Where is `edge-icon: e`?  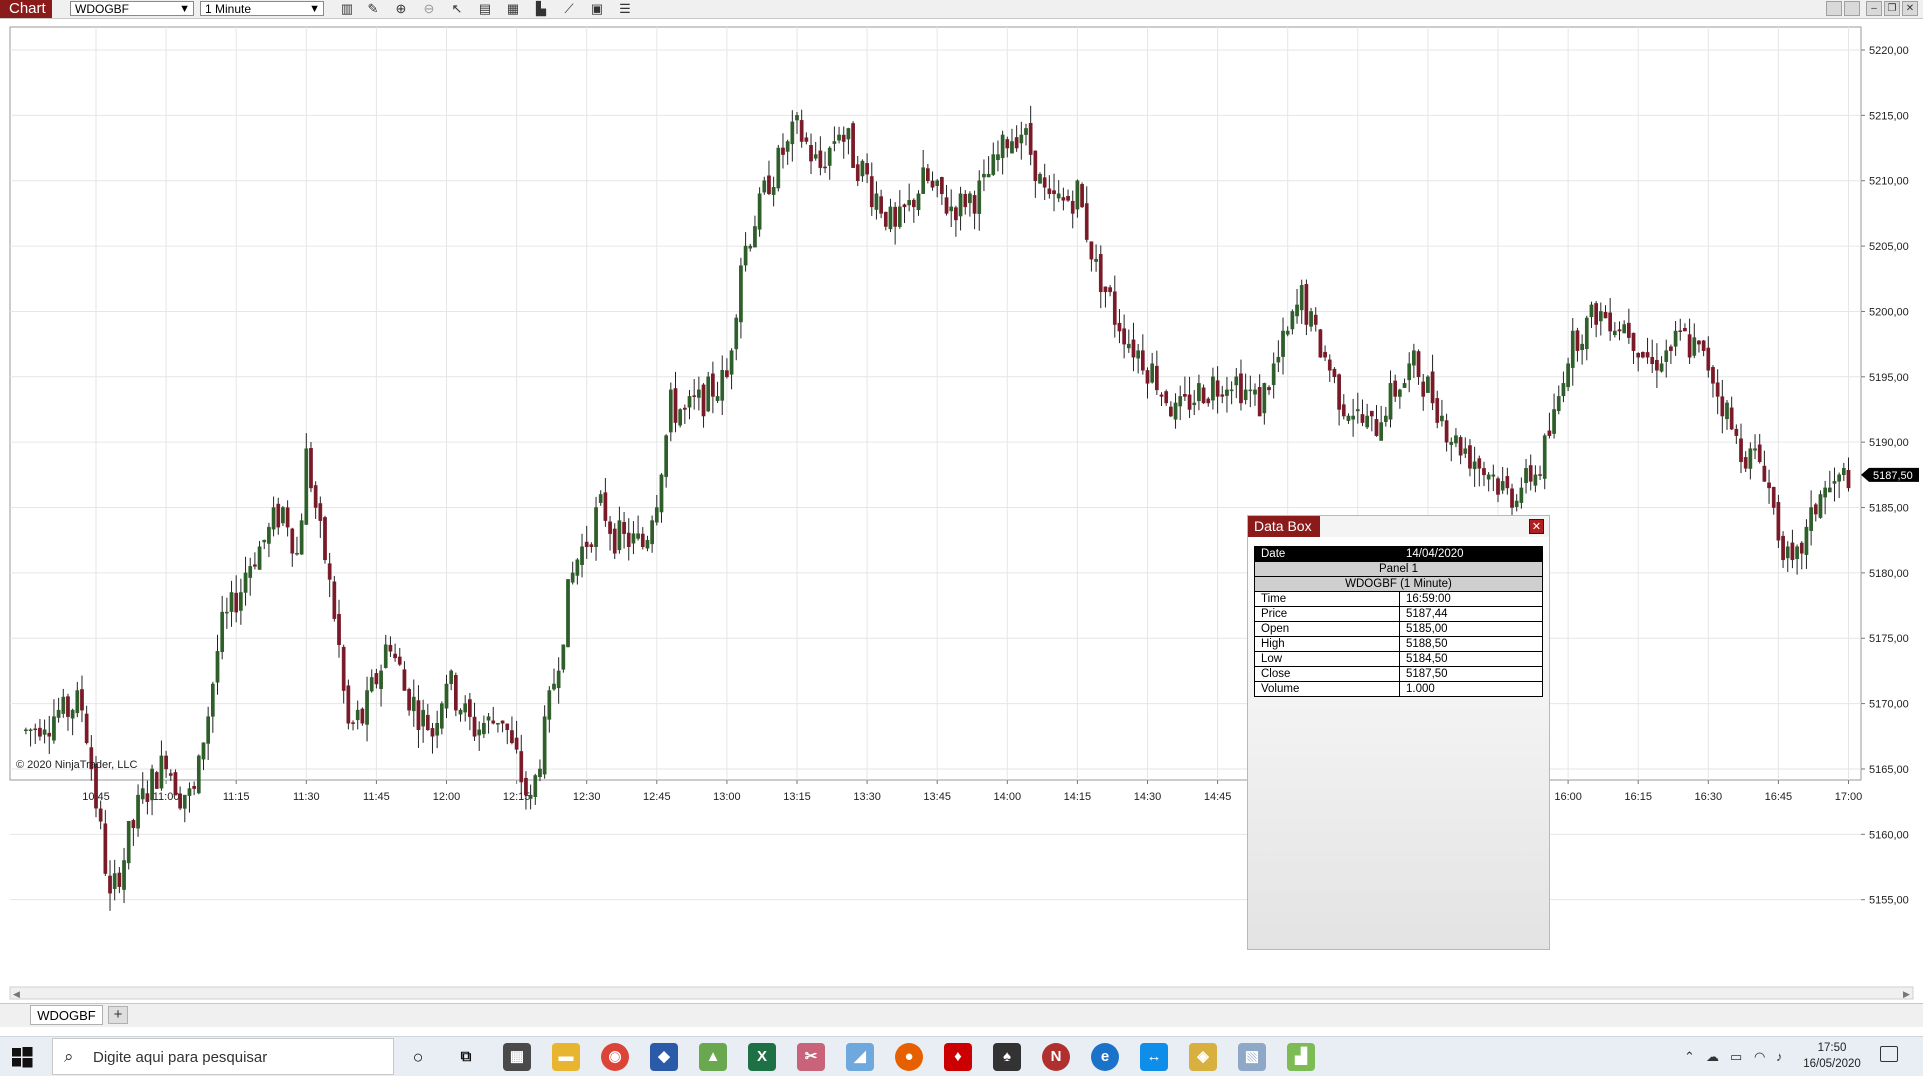 edge-icon: e is located at coordinates (1105, 1057).